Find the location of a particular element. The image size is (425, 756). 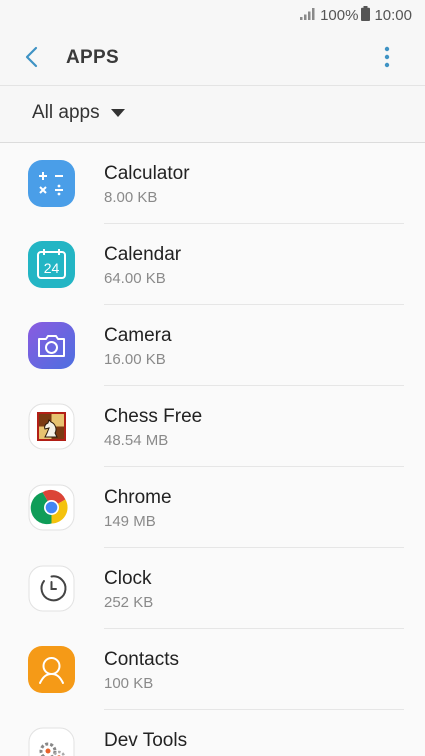

app-name: Calendar is located at coordinates (143, 254).